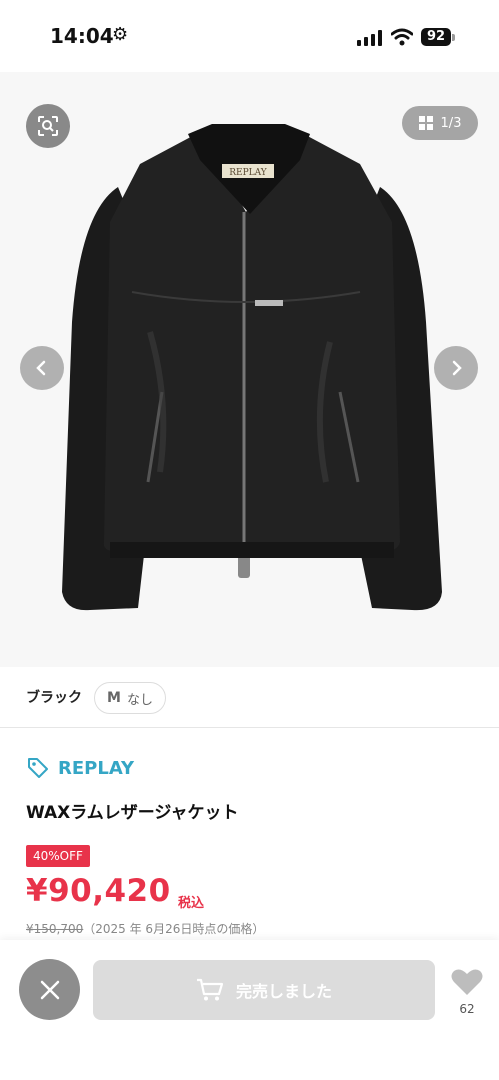 This screenshot has width=499, height=1080. I want to click on image-counter-total: 3, so click(457, 123).